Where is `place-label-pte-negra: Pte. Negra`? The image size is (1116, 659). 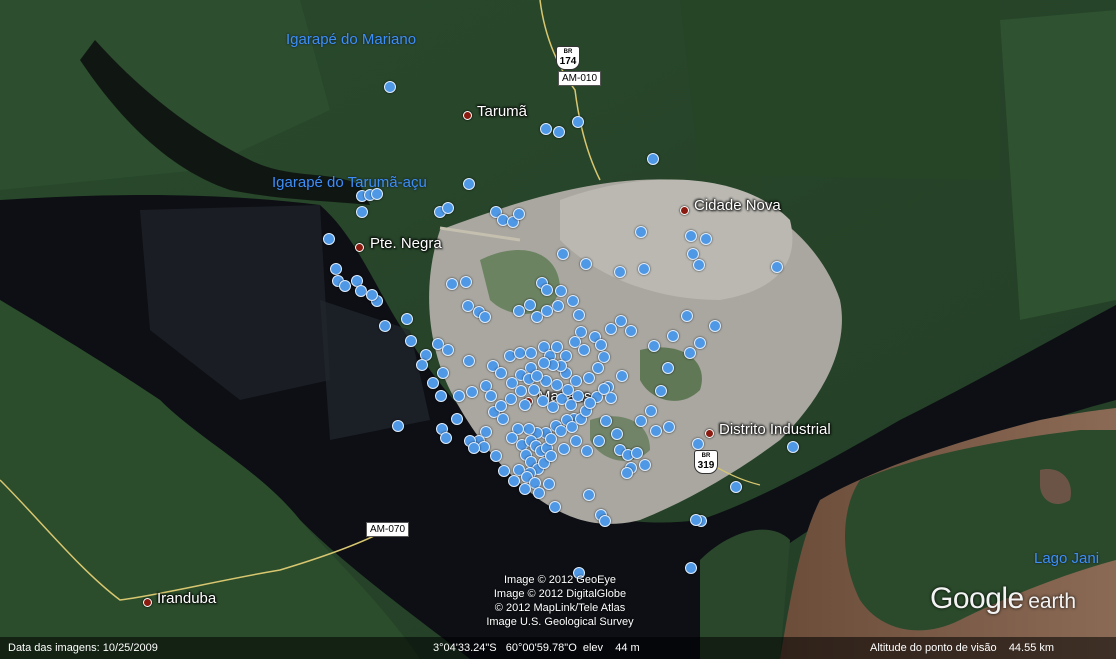 place-label-pte-negra: Pte. Negra is located at coordinates (406, 243).